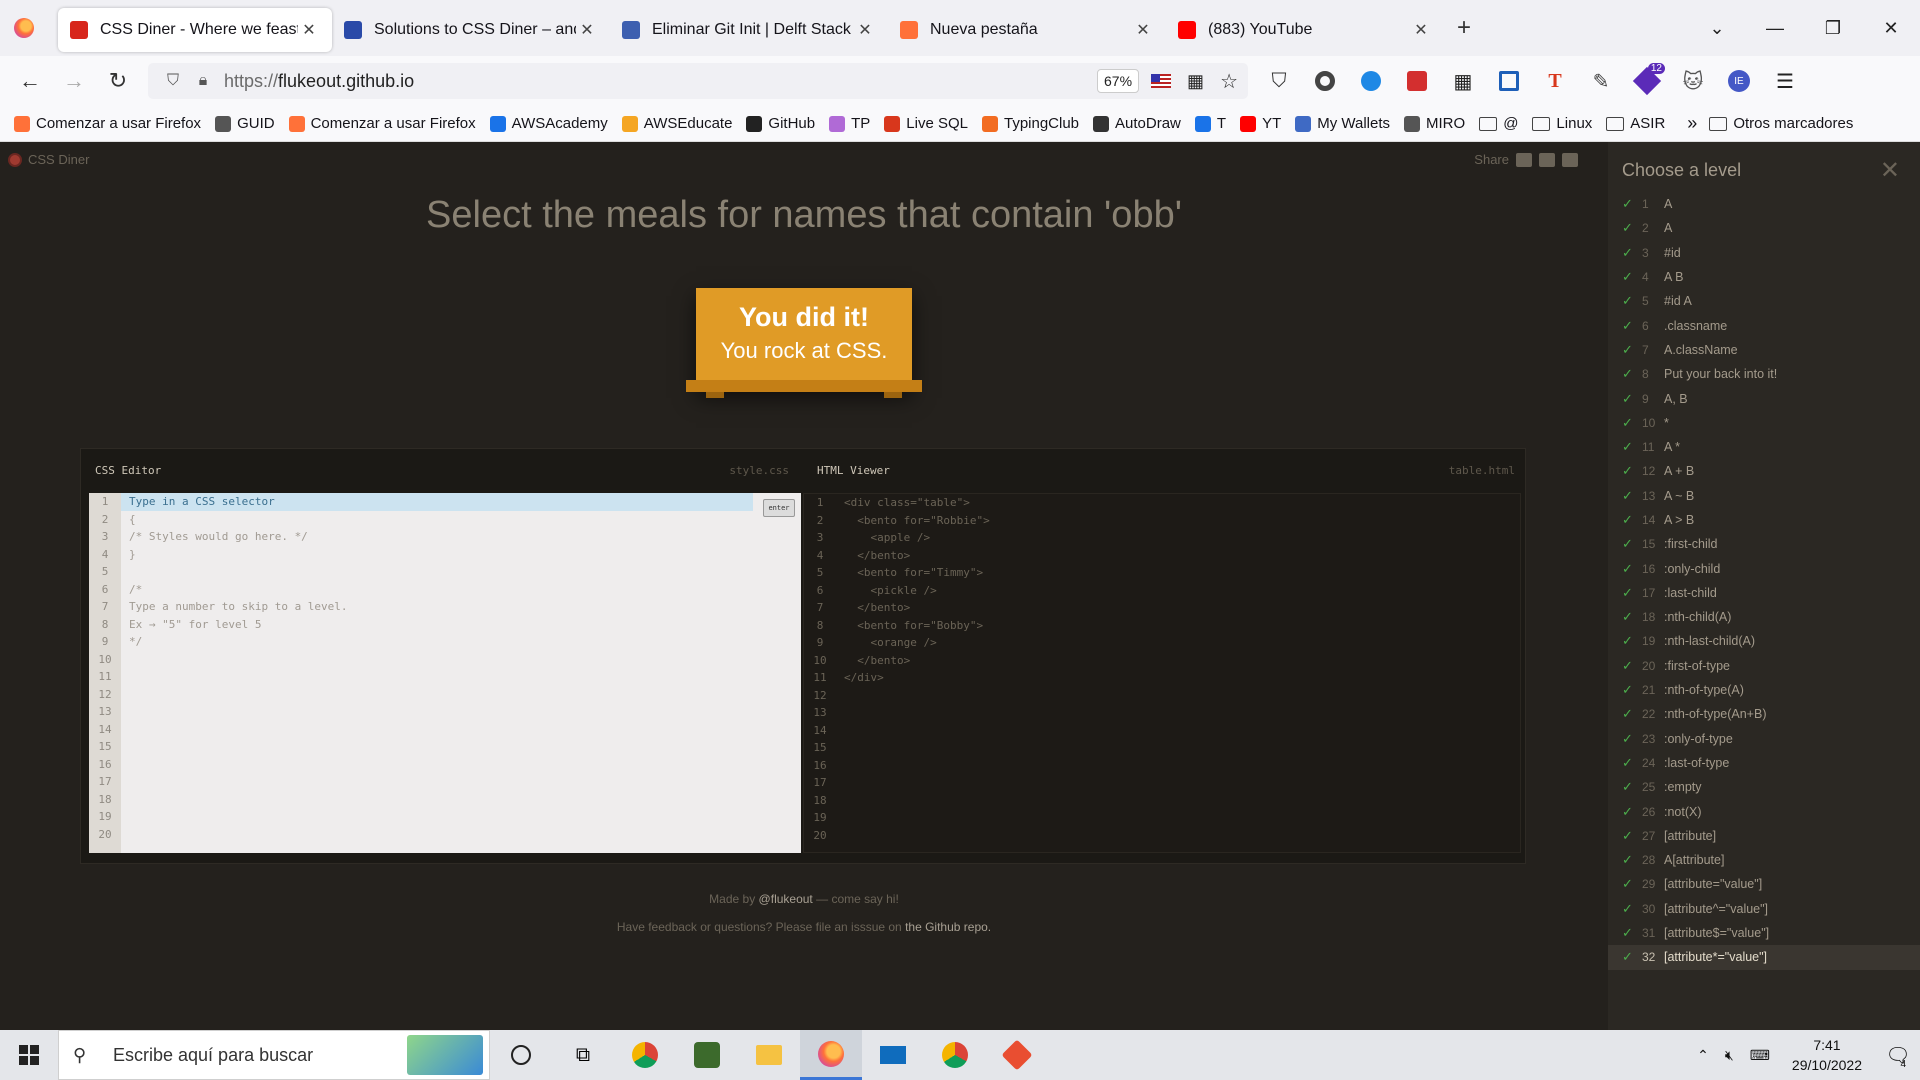 The height and width of the screenshot is (1080, 1920). Describe the element at coordinates (1764, 398) in the screenshot. I see `level-item-9: ✓ 9 A, B` at that location.